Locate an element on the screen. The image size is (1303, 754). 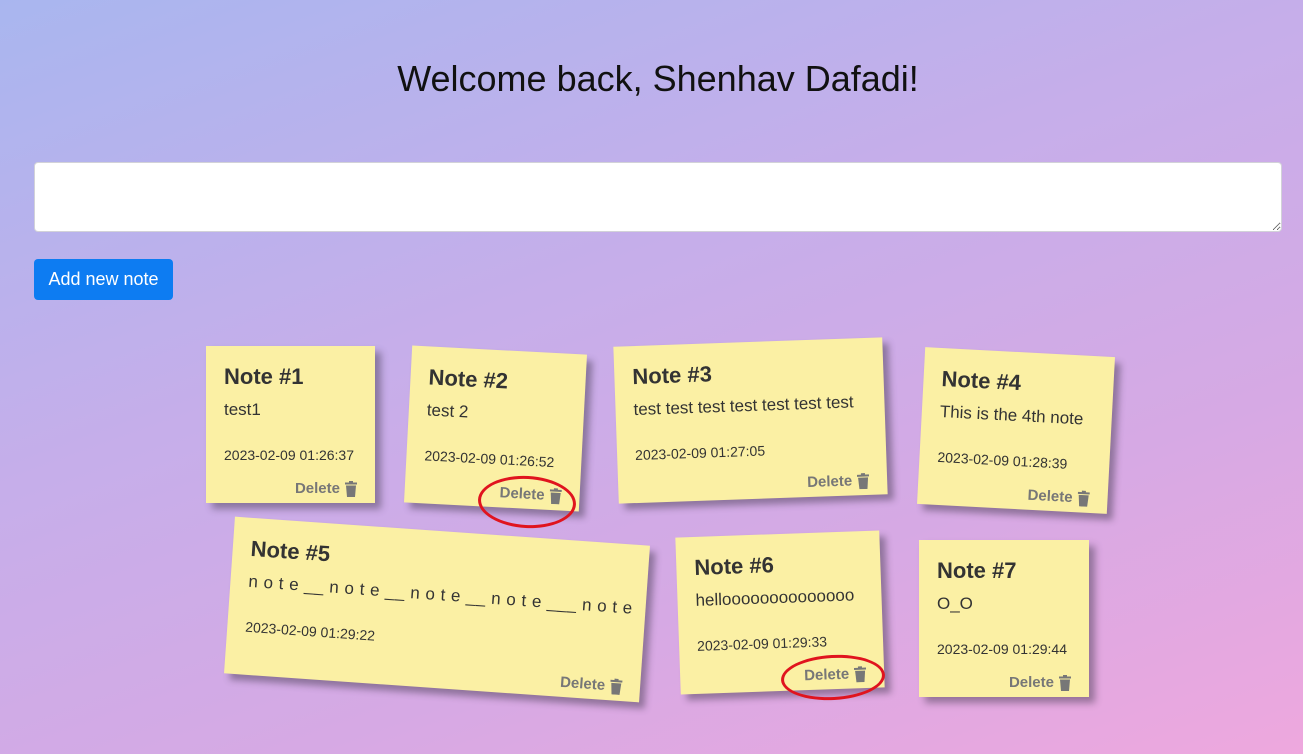
note-text: O_O is located at coordinates (955, 603).